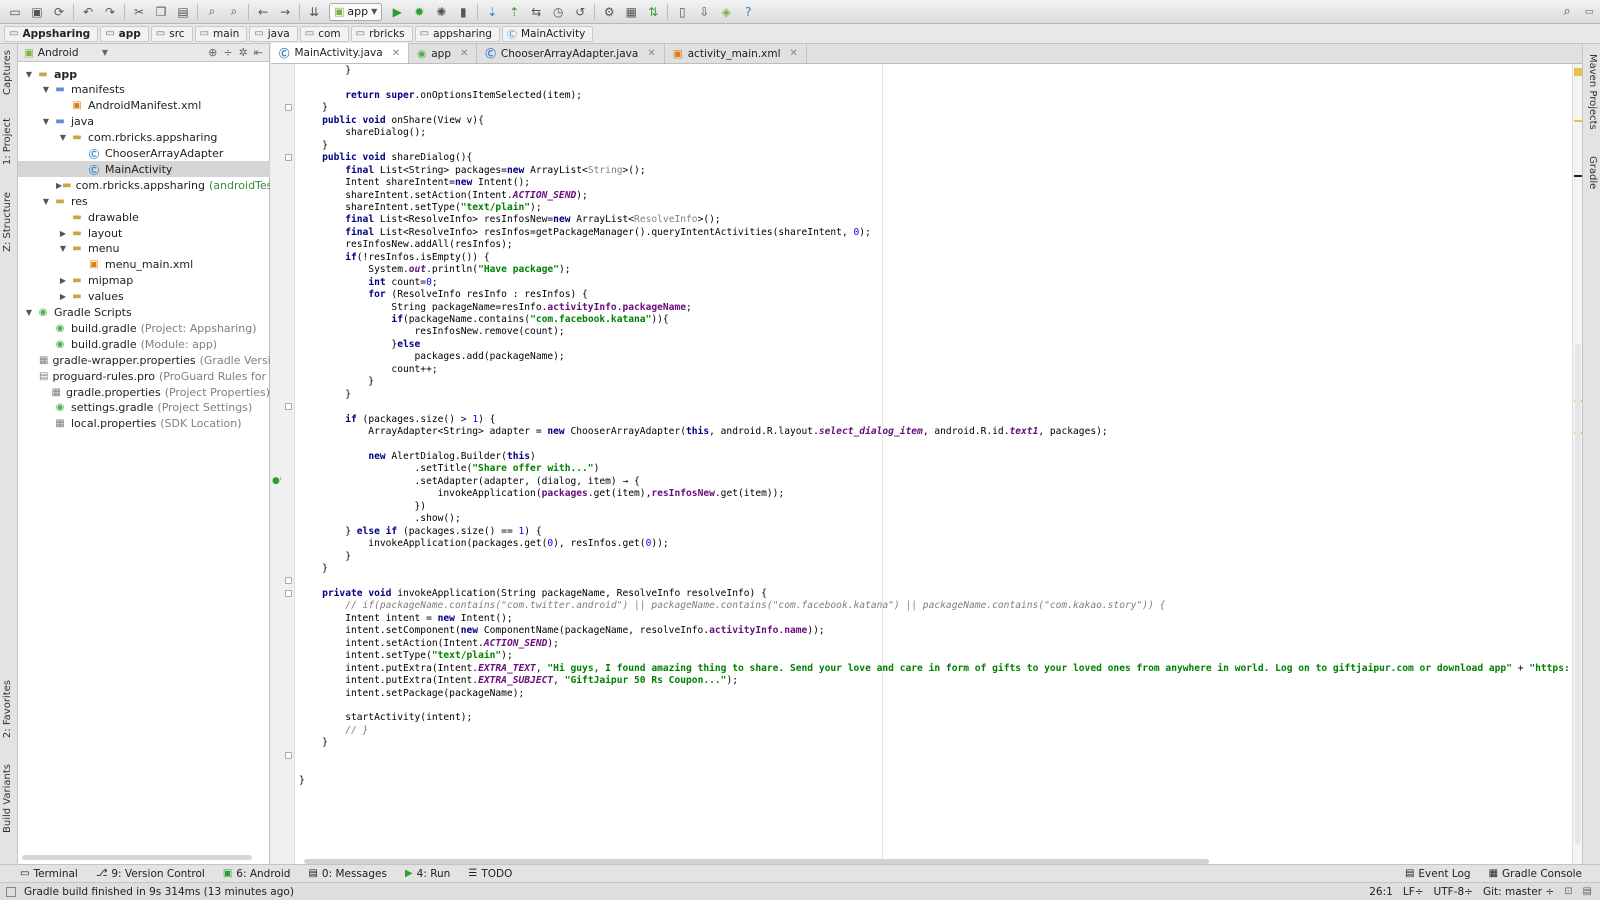  Describe the element at coordinates (1592, 92) in the screenshot. I see `tab-maven-projects: Maven Projects` at that location.